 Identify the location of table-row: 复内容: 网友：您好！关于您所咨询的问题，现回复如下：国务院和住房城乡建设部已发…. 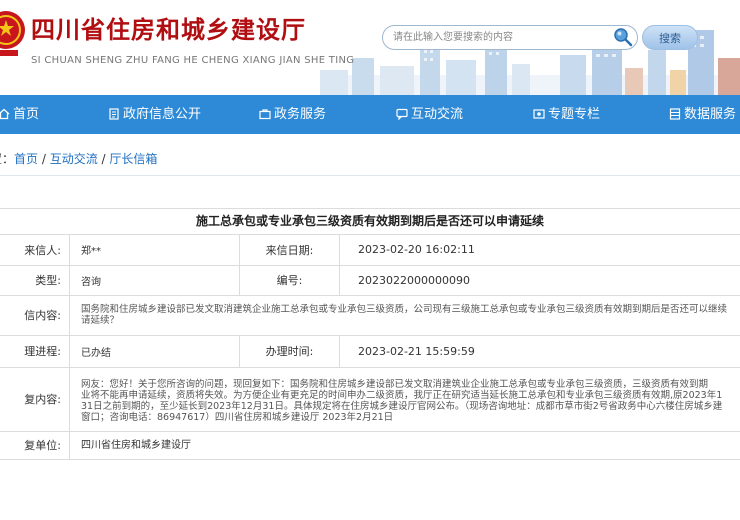
(370, 399).